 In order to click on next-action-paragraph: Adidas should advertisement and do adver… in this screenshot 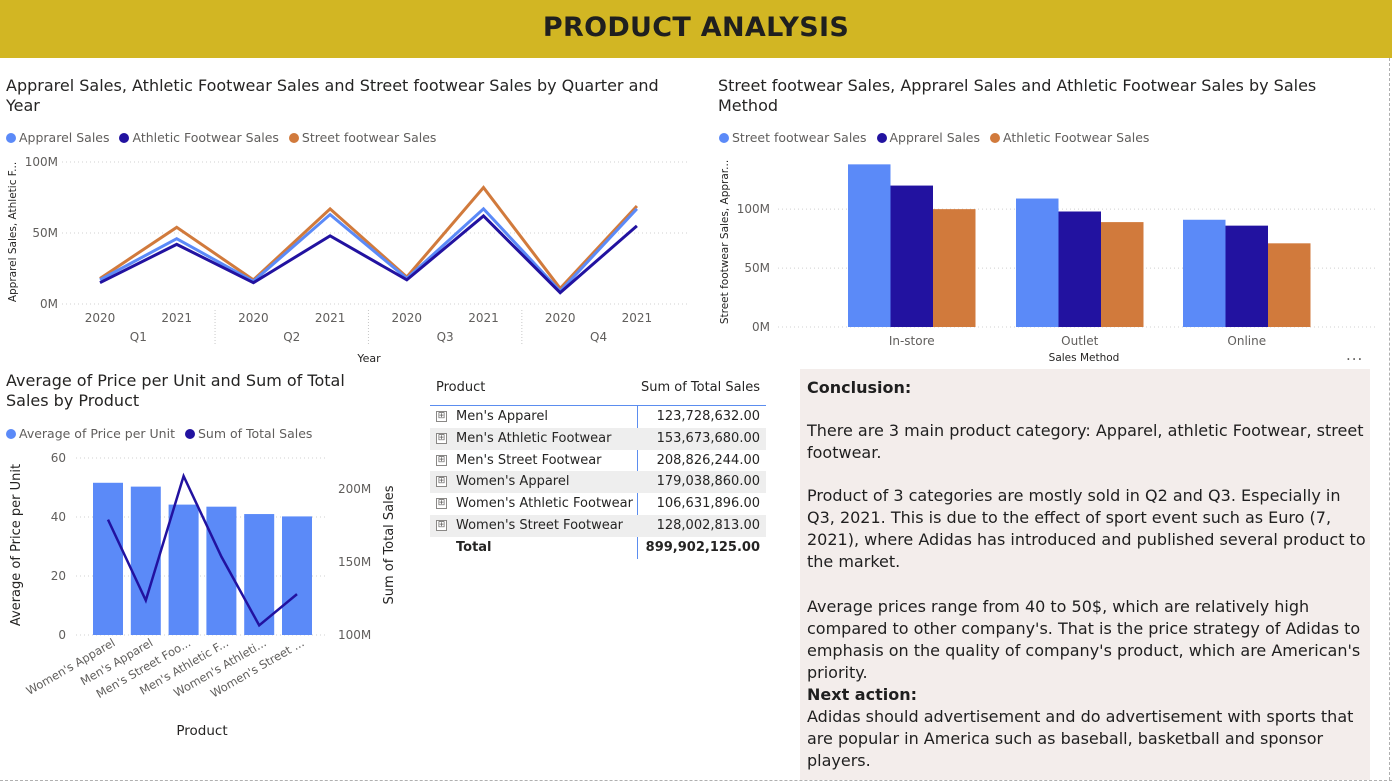, I will do `click(1080, 738)`.